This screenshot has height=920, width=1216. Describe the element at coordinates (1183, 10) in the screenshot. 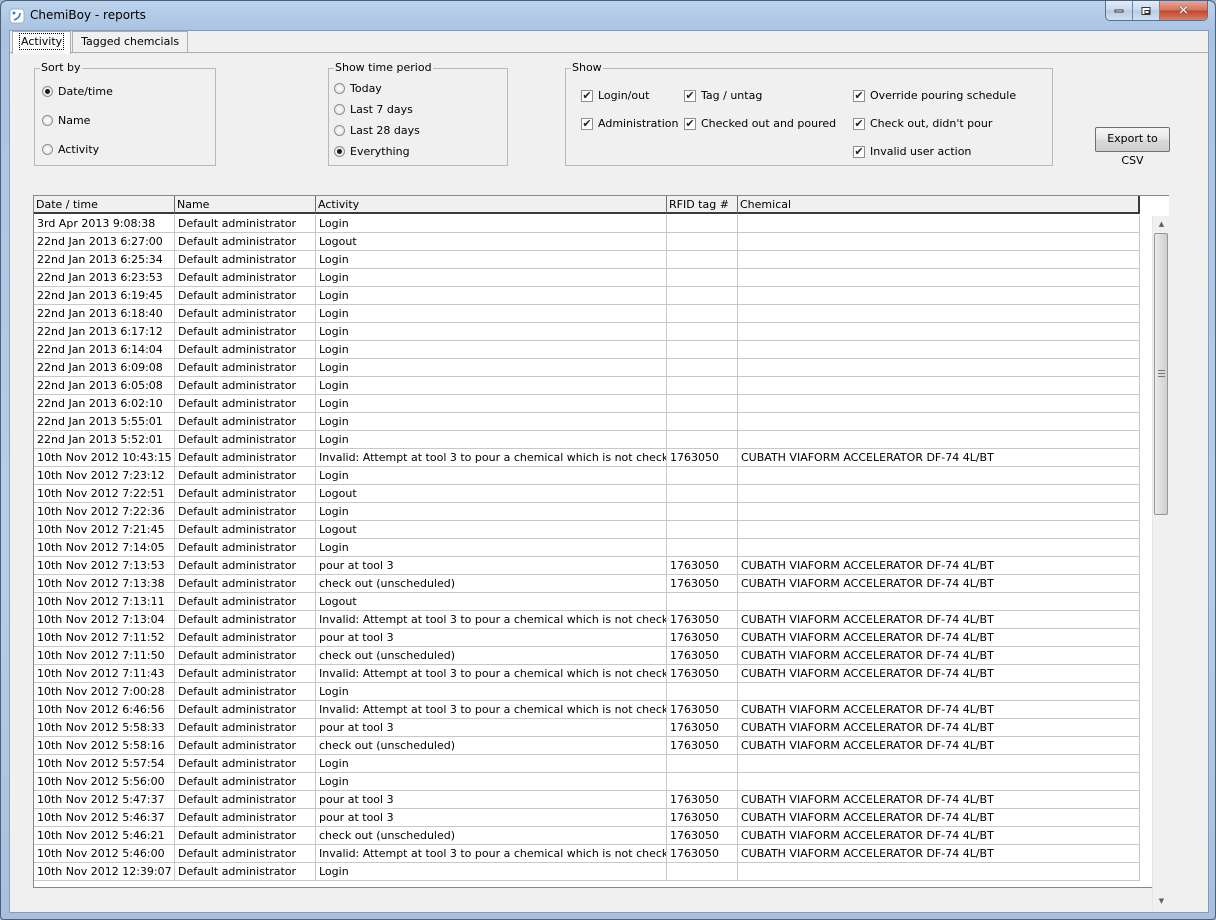

I see `close-button: ✕` at that location.